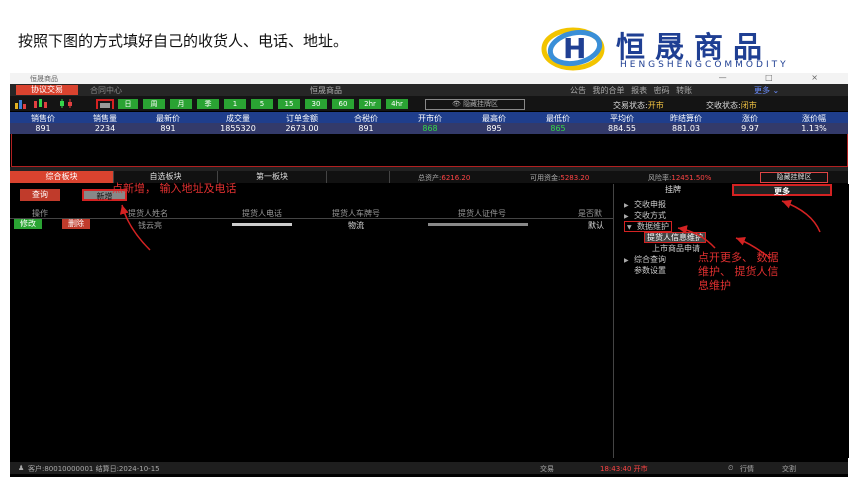  I want to click on quote-cell: 1.13%, so click(814, 128).